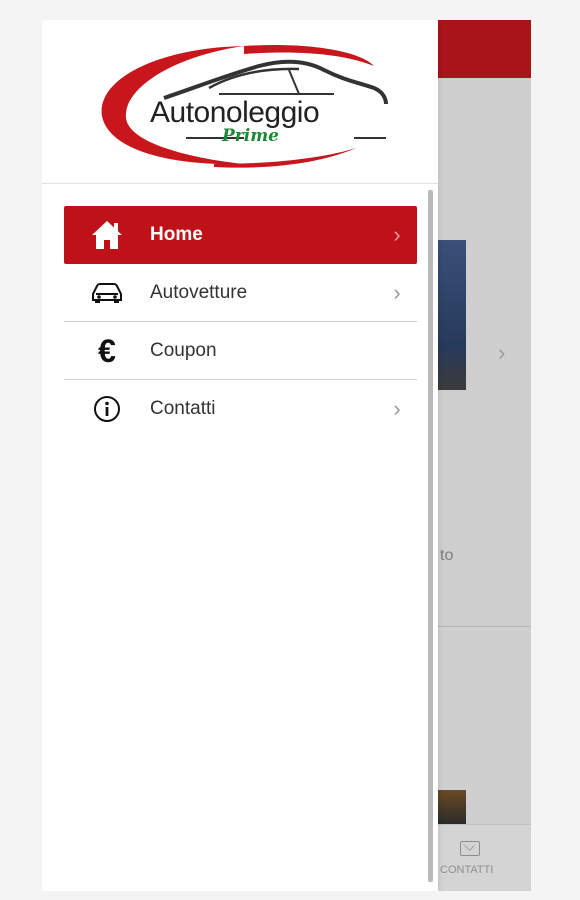  What do you see at coordinates (470, 848) in the screenshot?
I see `mail-icon` at bounding box center [470, 848].